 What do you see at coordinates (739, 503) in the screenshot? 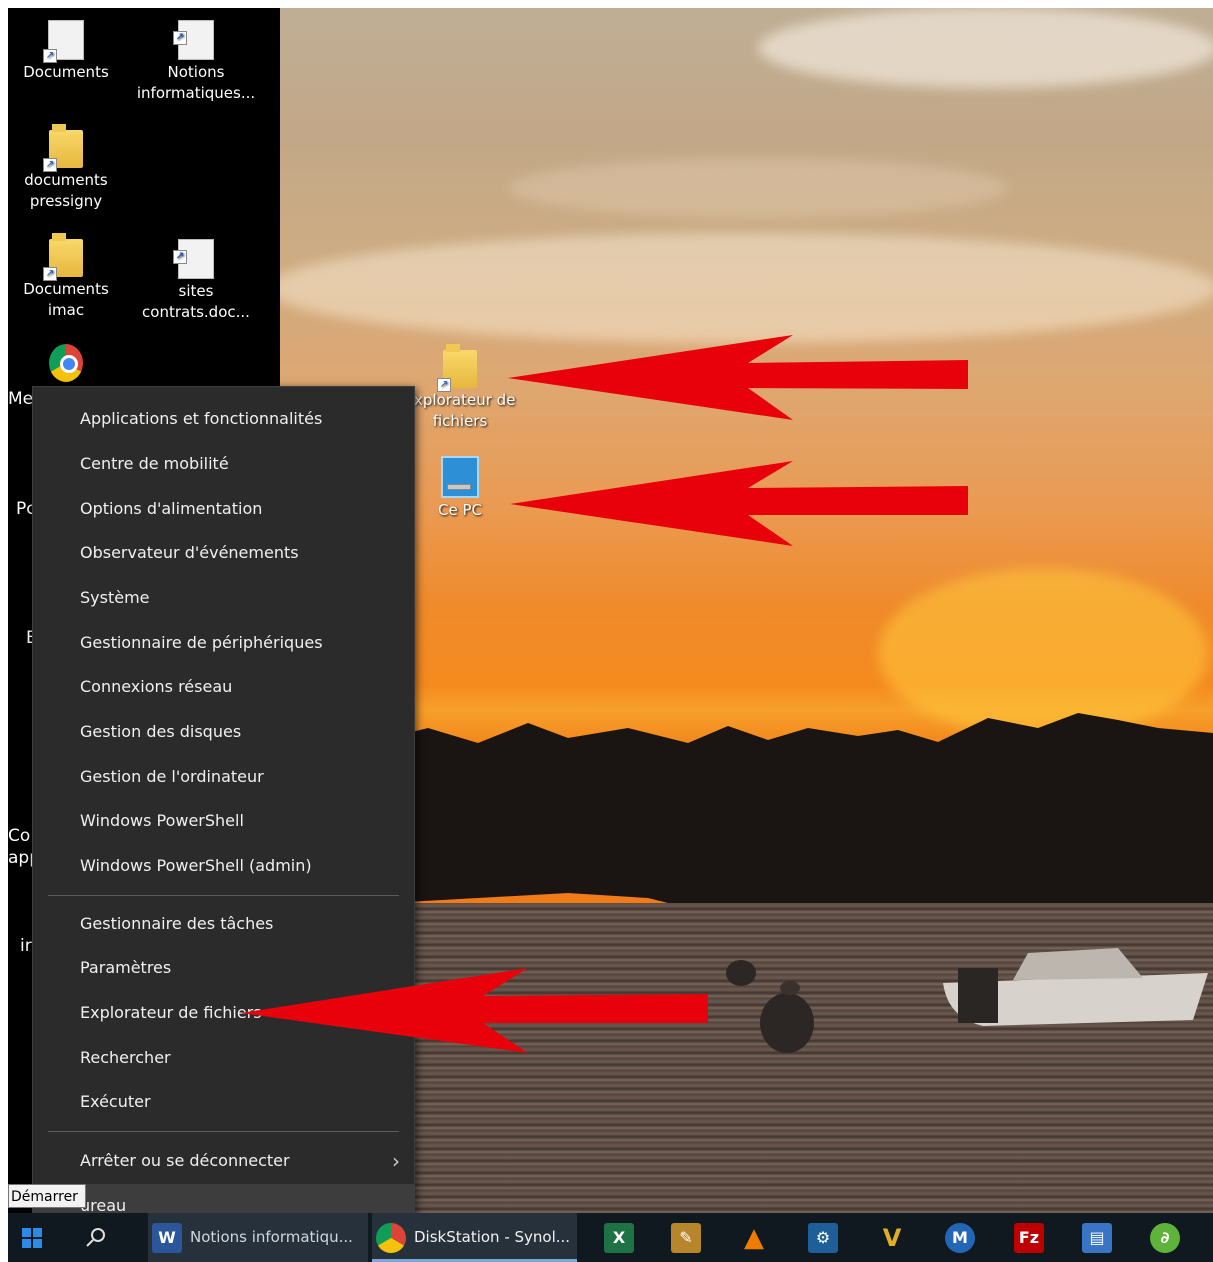
I see `arrow-to-this-pc-icon` at bounding box center [739, 503].